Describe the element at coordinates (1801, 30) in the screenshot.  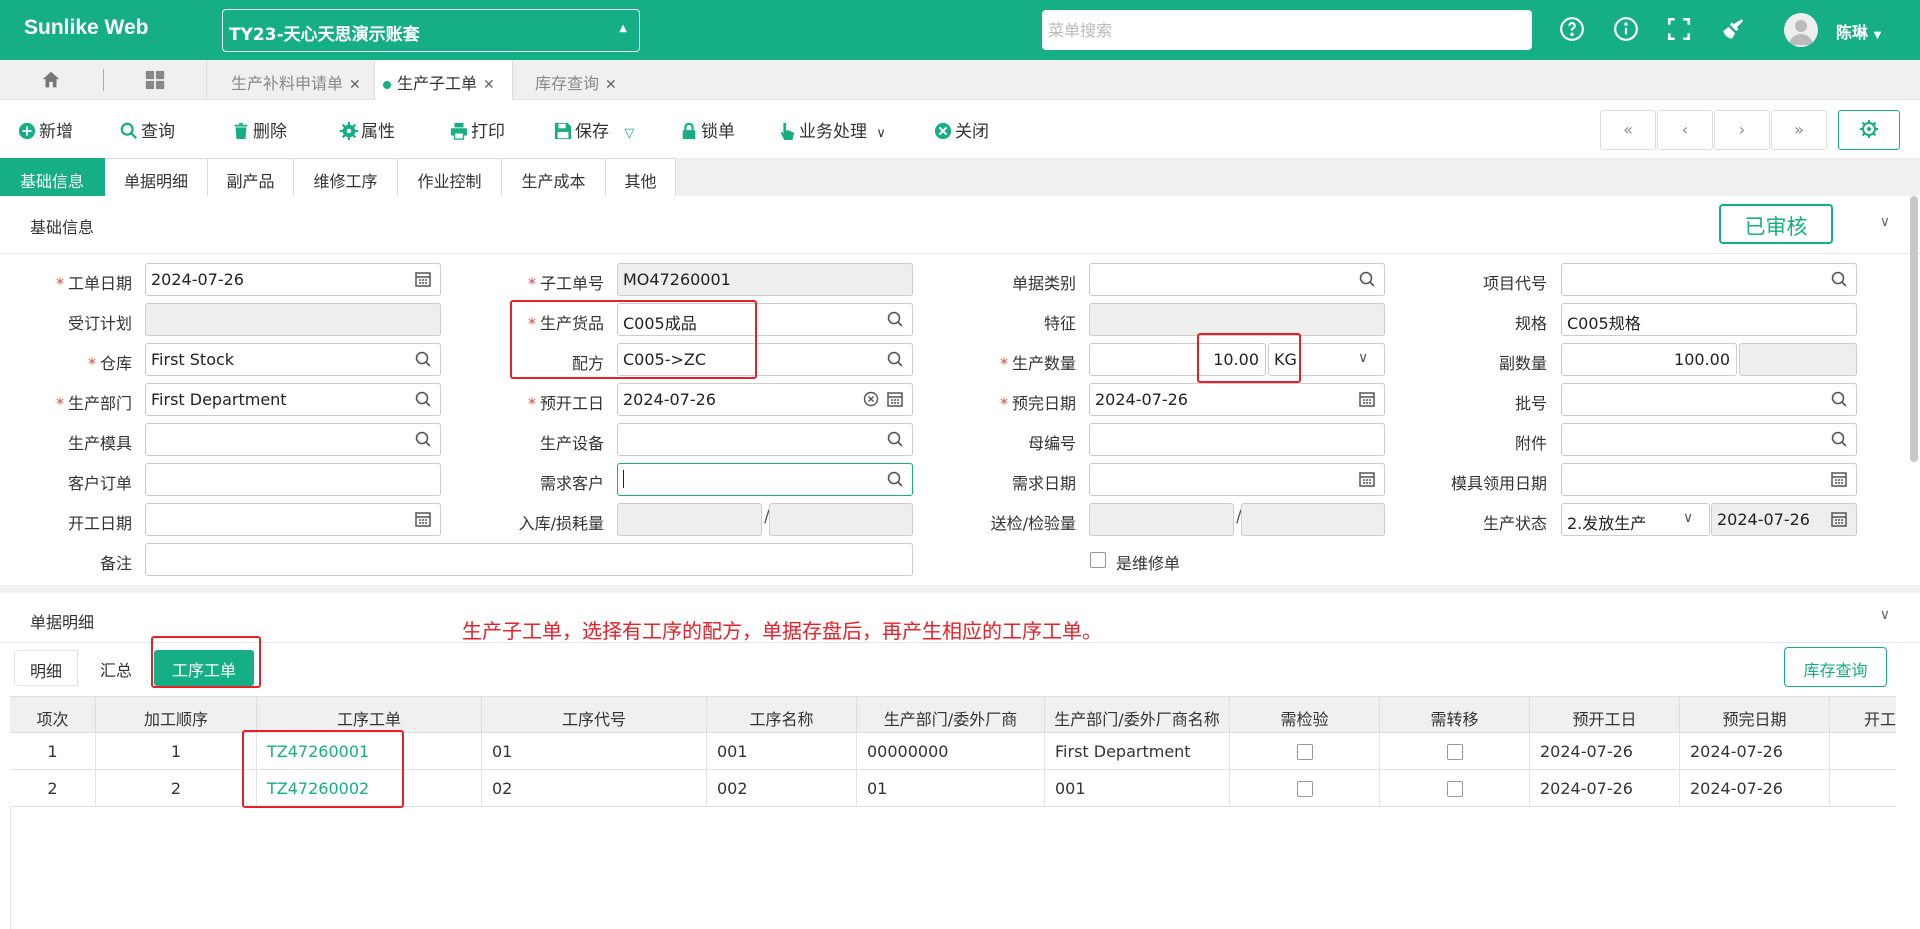
I see `avatar` at that location.